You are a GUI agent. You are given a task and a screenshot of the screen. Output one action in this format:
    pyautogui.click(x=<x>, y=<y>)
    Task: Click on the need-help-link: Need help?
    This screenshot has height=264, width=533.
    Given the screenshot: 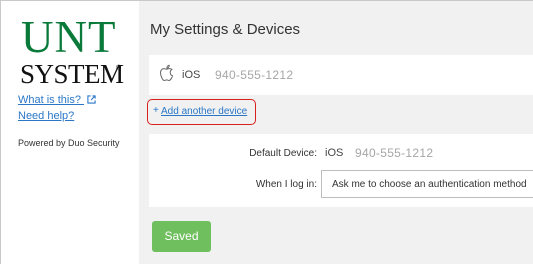 What is the action you would take?
    pyautogui.click(x=46, y=116)
    